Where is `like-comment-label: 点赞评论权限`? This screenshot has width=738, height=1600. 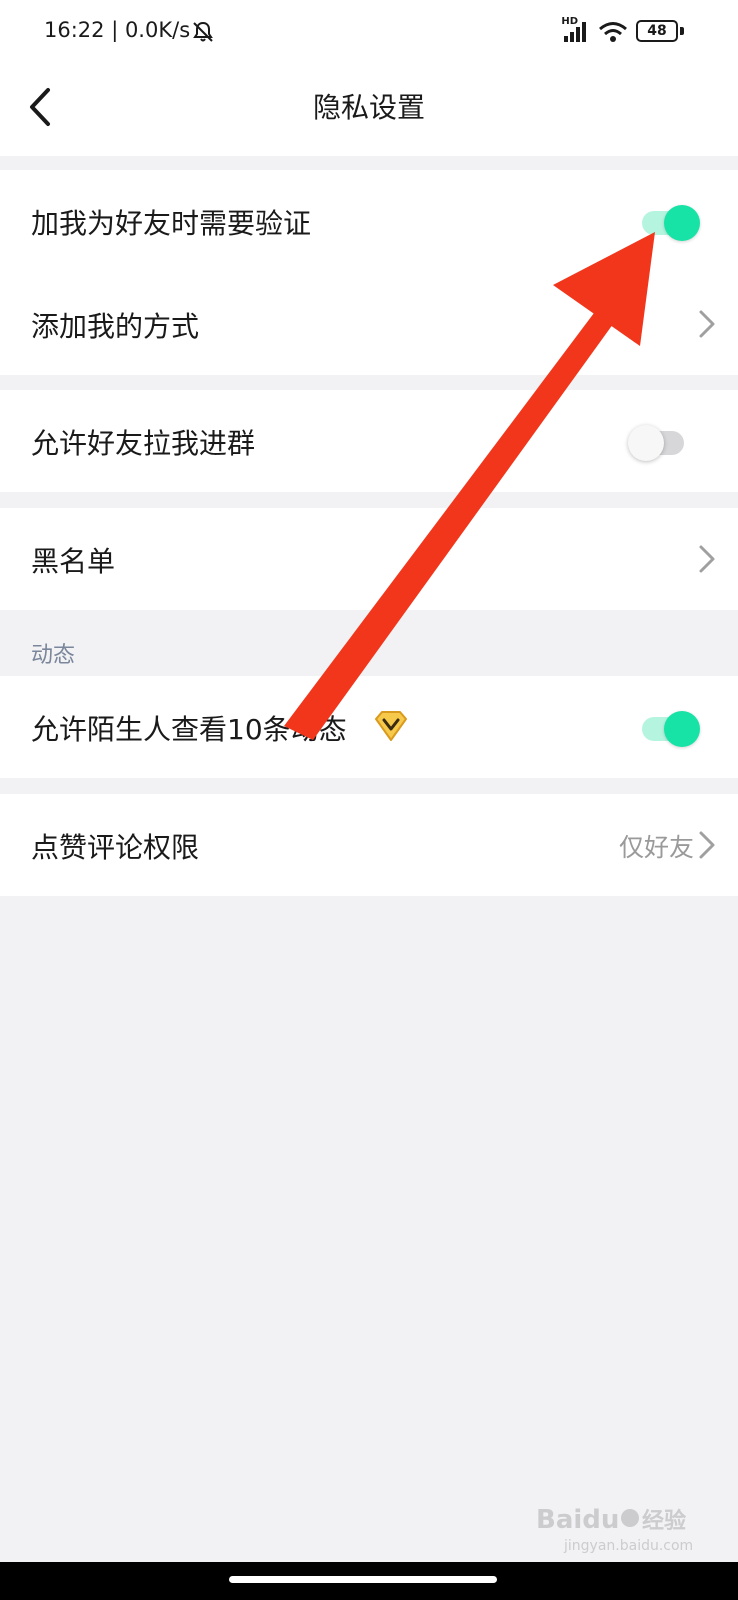
like-comment-label: 点赞评论权限 is located at coordinates (115, 847).